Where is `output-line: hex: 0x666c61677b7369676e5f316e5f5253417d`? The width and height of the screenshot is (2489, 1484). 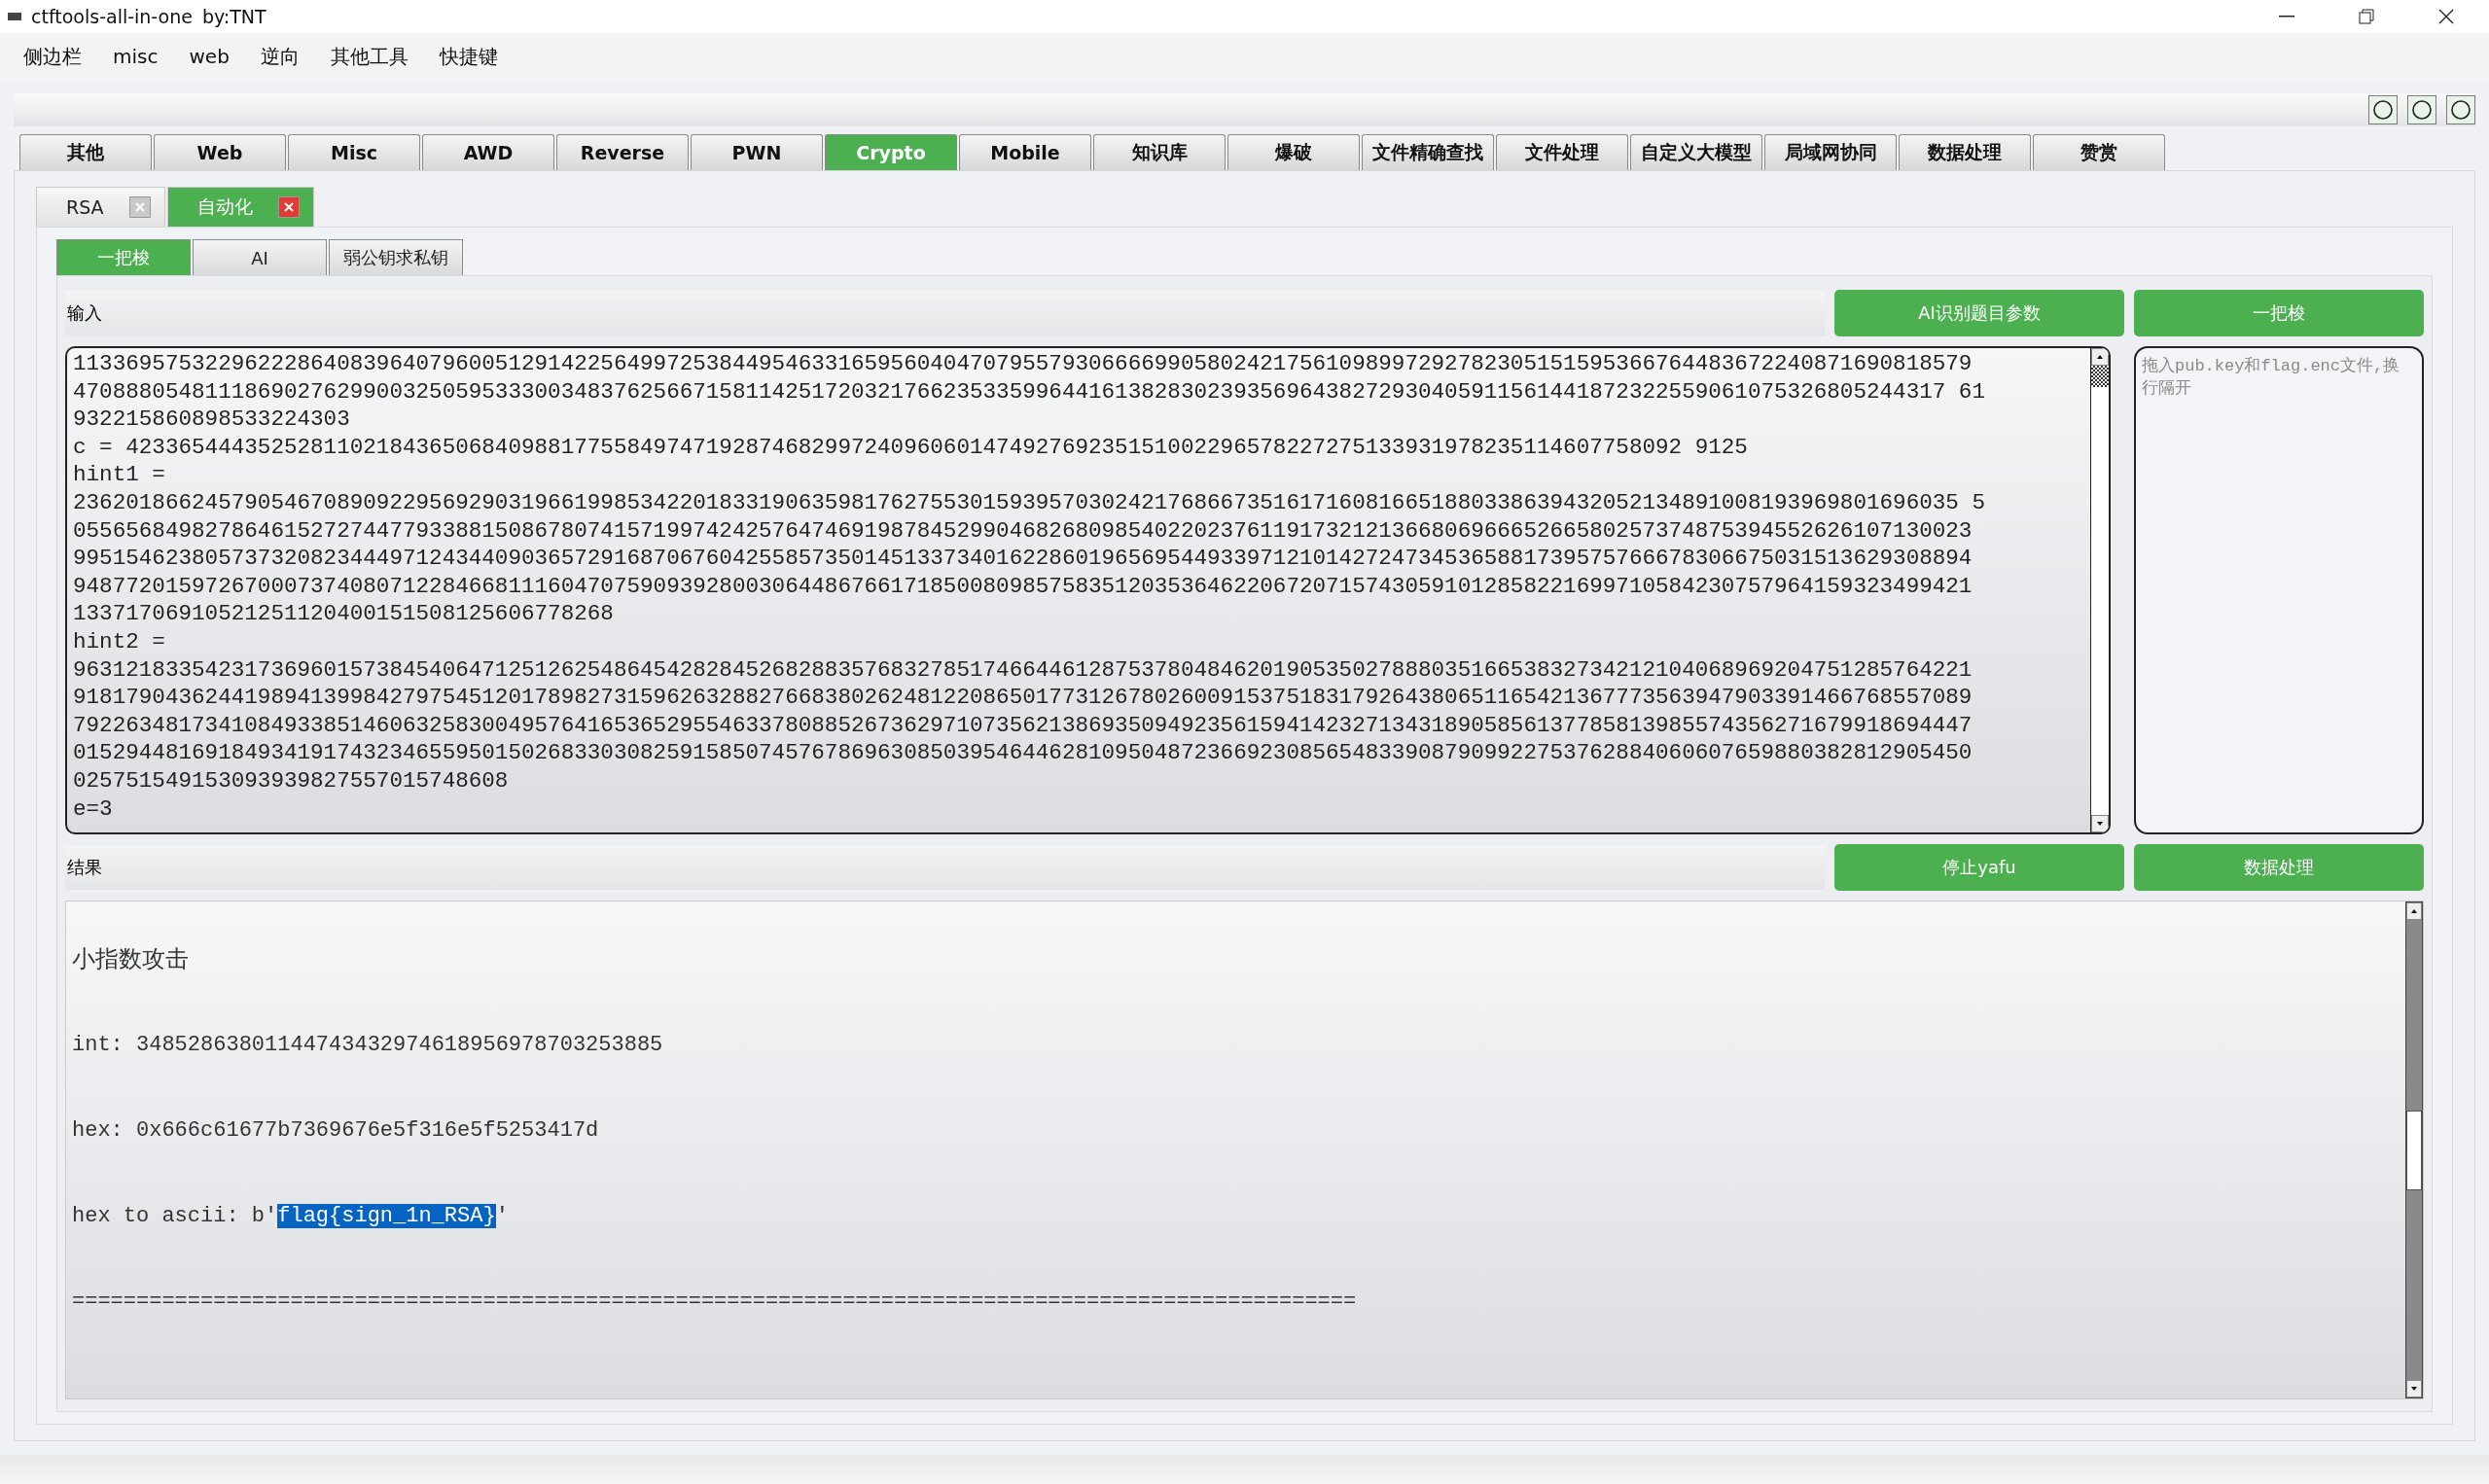
output-line: hex: 0x666c61677b7369676e5f316e5f5253417d is located at coordinates (336, 1131).